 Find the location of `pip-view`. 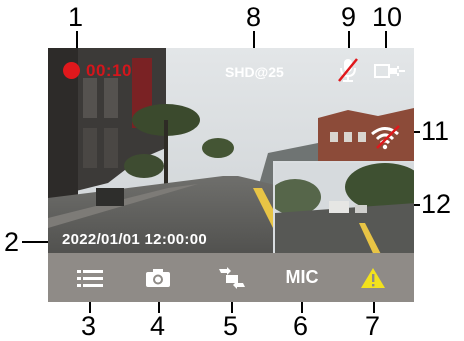

pip-view is located at coordinates (344, 211).